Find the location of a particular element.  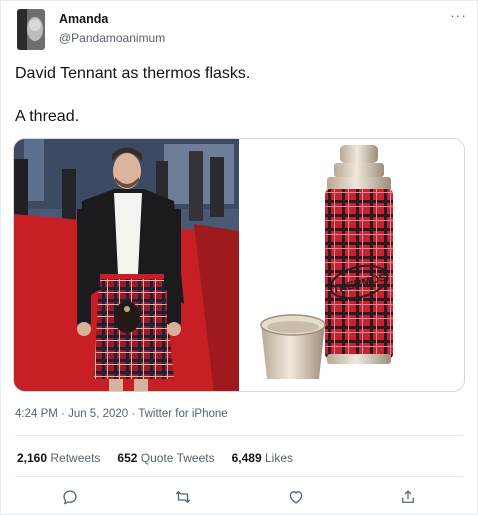

likes-count: 6,489 is located at coordinates (246, 458).